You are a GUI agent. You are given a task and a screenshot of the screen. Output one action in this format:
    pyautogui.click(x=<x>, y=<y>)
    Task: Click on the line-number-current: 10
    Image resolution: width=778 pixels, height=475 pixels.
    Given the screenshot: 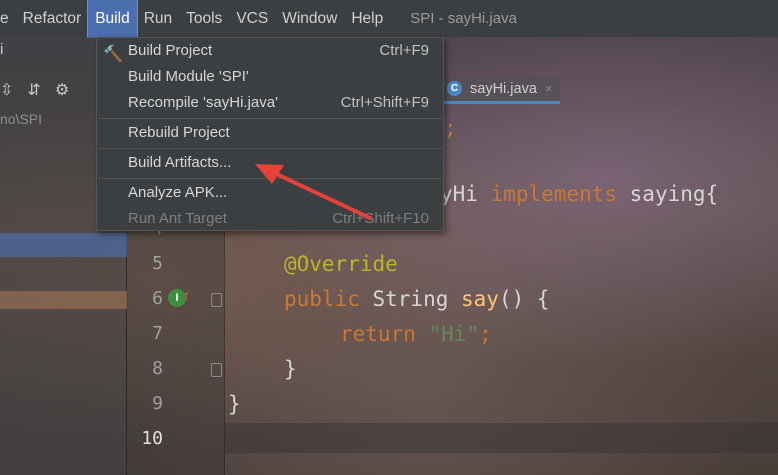 What is the action you would take?
    pyautogui.click(x=152, y=438)
    